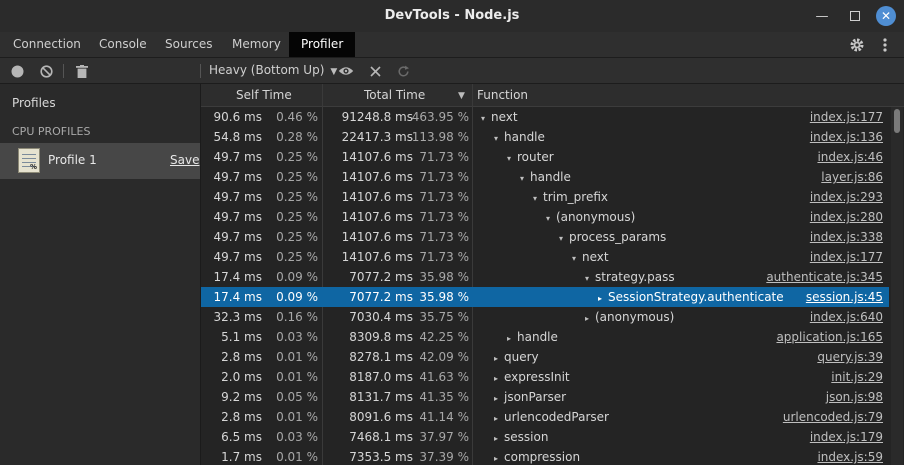 This screenshot has width=904, height=465. What do you see at coordinates (855, 16) in the screenshot?
I see `maximize-icon` at bounding box center [855, 16].